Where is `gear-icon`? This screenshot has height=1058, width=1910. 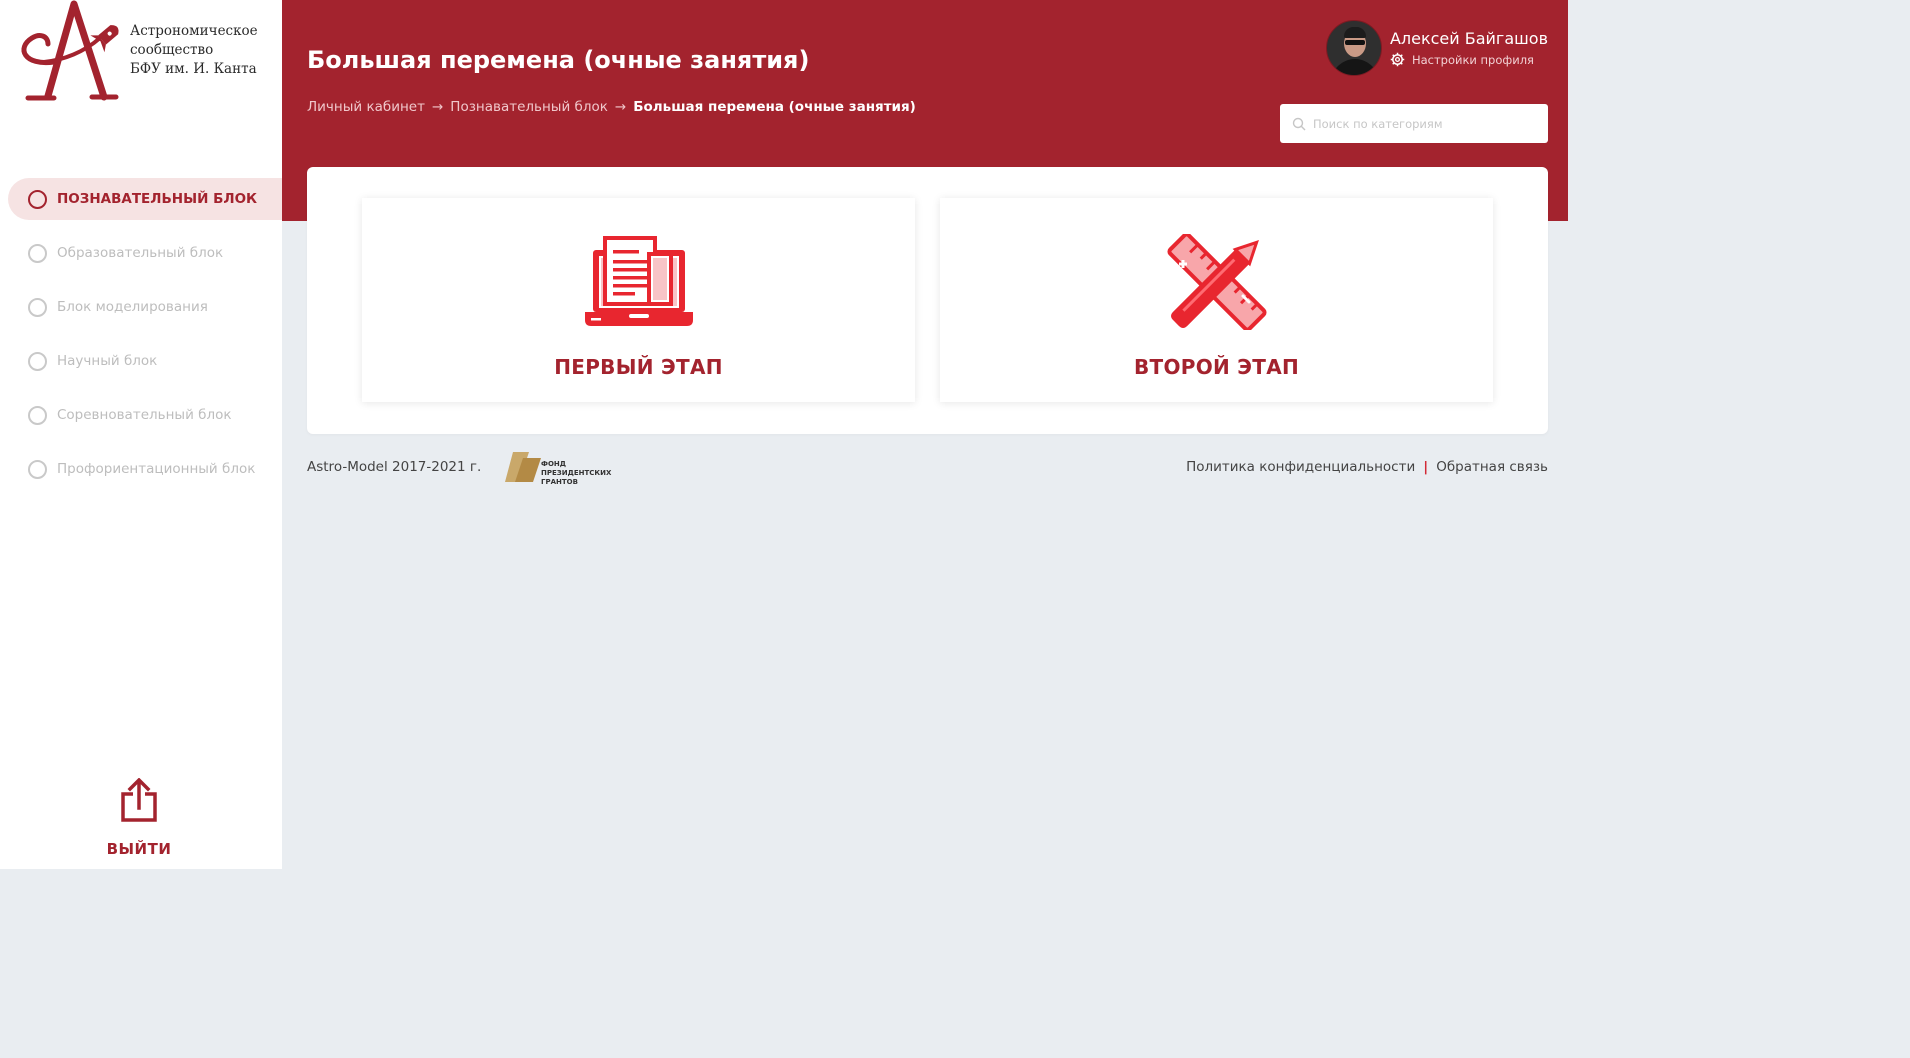 gear-icon is located at coordinates (1397, 59).